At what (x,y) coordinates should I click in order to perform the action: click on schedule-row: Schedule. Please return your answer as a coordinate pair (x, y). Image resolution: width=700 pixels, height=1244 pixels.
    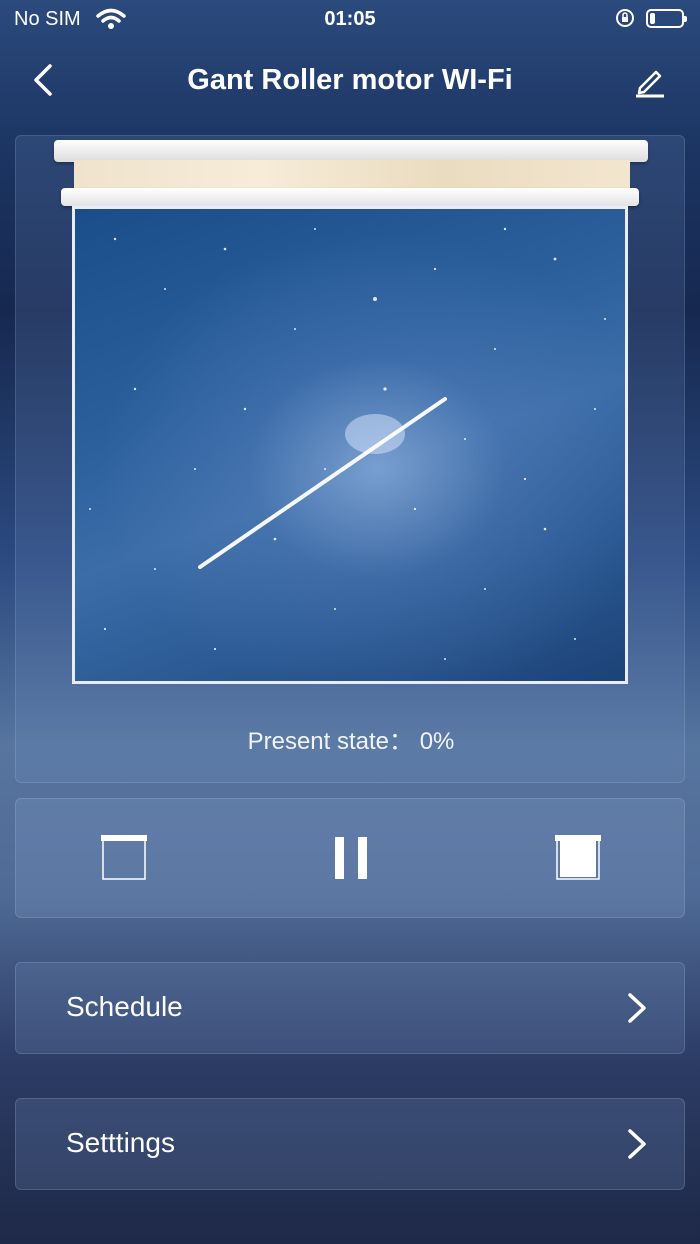
    Looking at the image, I should click on (350, 1008).